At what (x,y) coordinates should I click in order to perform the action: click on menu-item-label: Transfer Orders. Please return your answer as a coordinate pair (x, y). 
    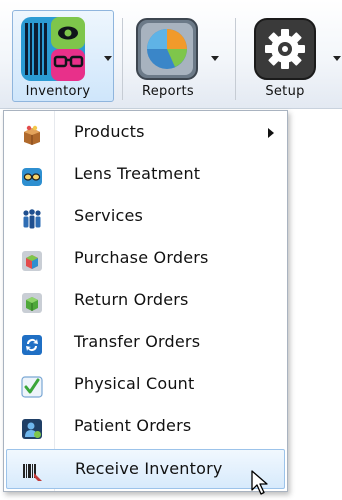
    Looking at the image, I should click on (137, 341).